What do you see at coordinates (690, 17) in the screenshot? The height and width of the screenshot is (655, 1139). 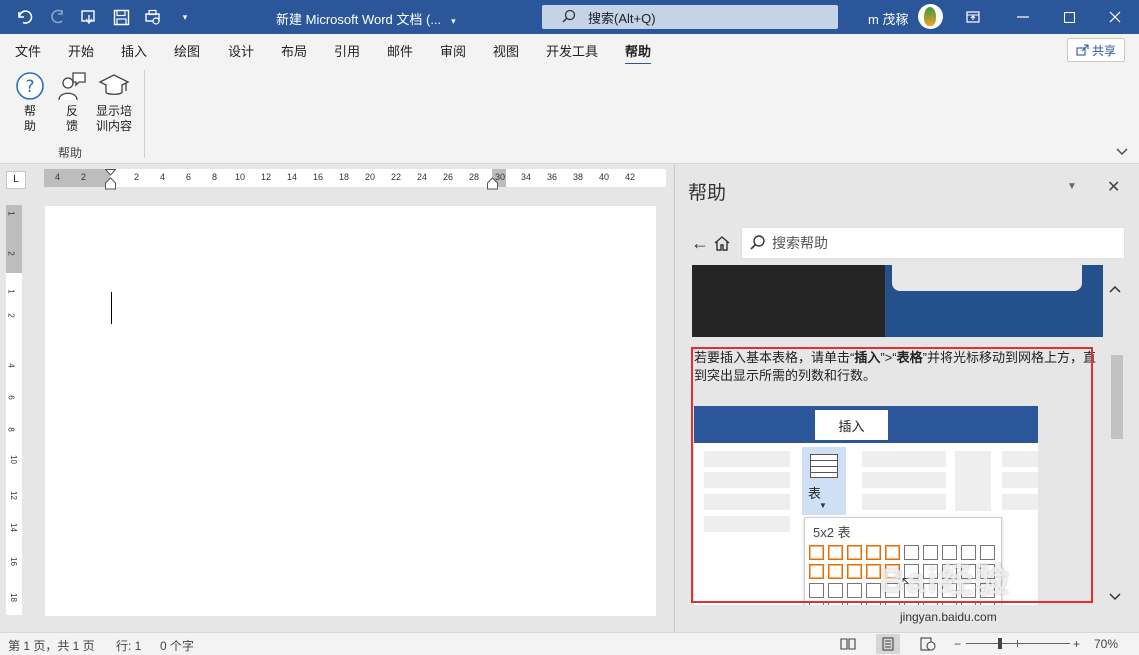 I see `search-box: 搜索(Alt+Q)` at bounding box center [690, 17].